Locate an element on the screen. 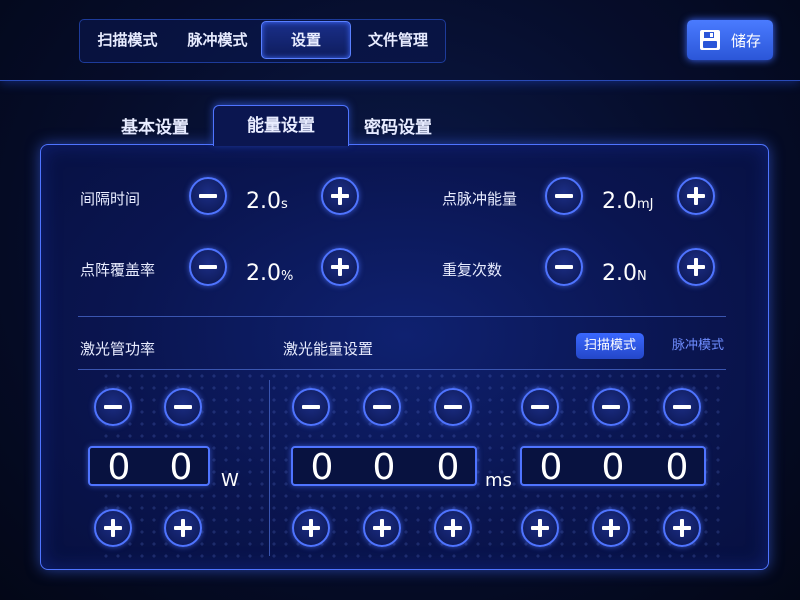 This screenshot has width=800, height=600. interval-increase-button is located at coordinates (340, 196).